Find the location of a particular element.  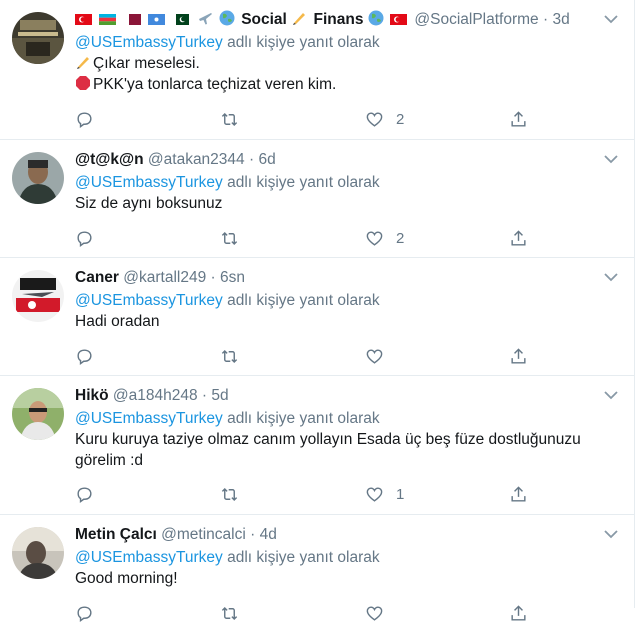

handle: @SocialPlatforme is located at coordinates (476, 19).